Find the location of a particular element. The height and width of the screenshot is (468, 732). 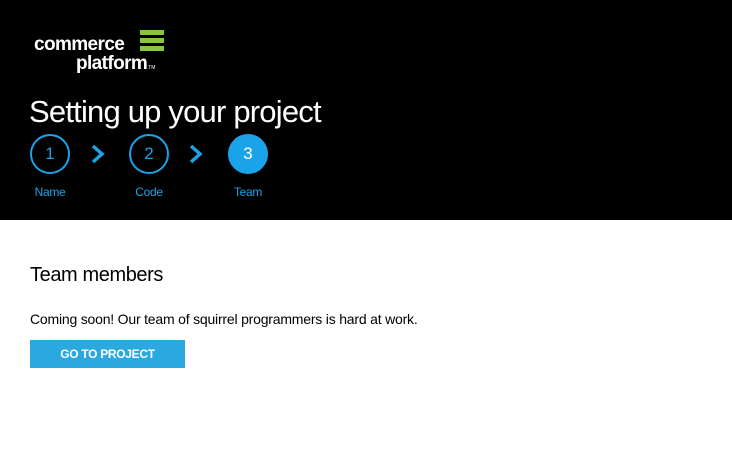

logo-text-platform-word: platform is located at coordinates (112, 63).